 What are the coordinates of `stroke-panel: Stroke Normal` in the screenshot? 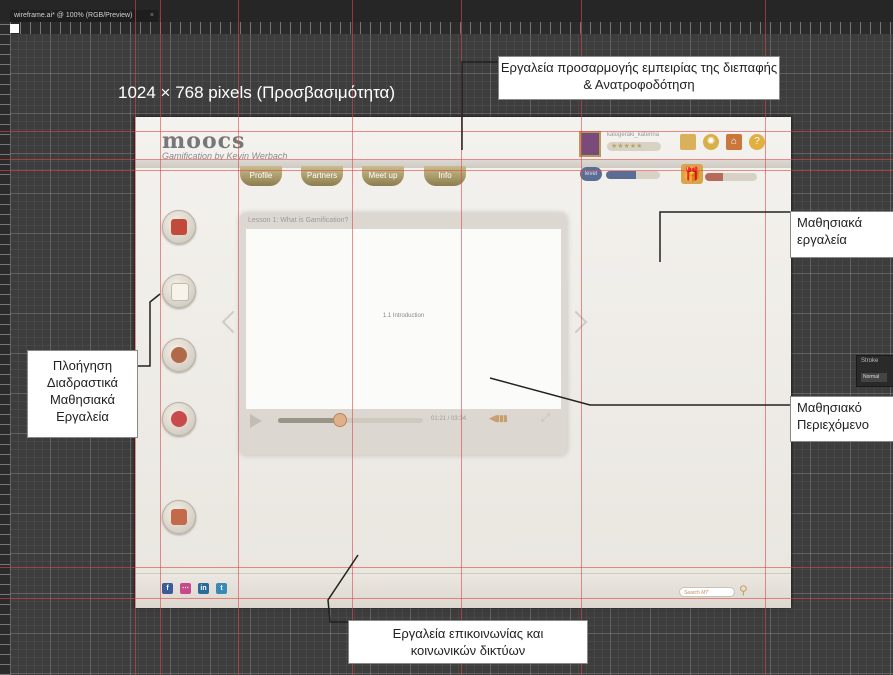 It's located at (874, 371).